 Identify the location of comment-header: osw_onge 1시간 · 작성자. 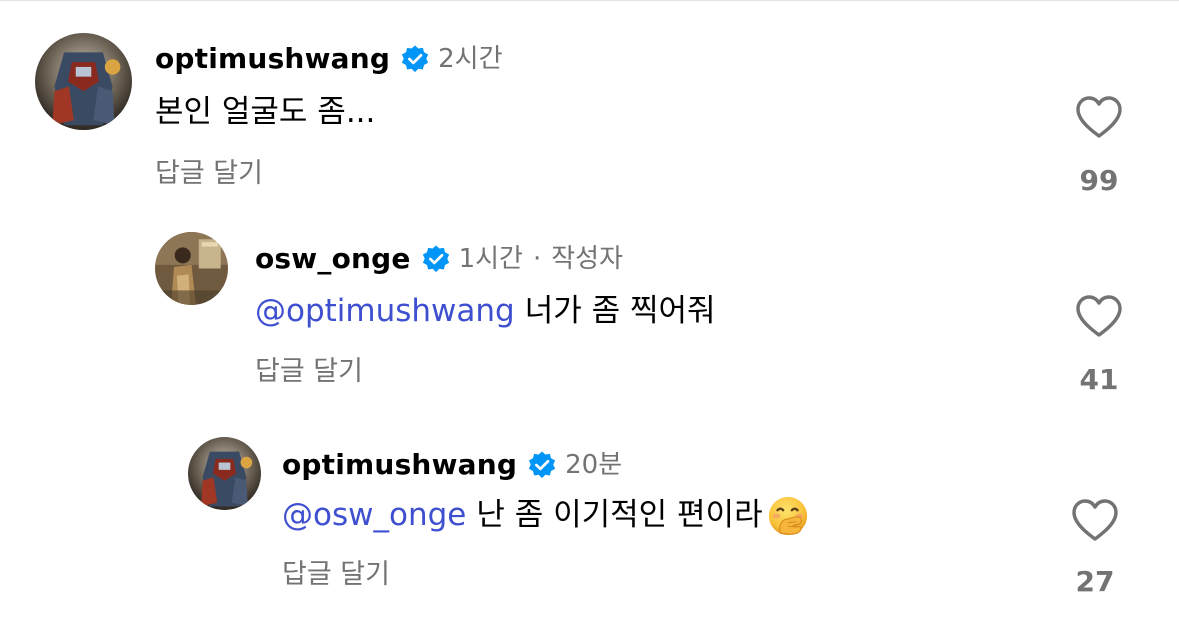
(439, 259).